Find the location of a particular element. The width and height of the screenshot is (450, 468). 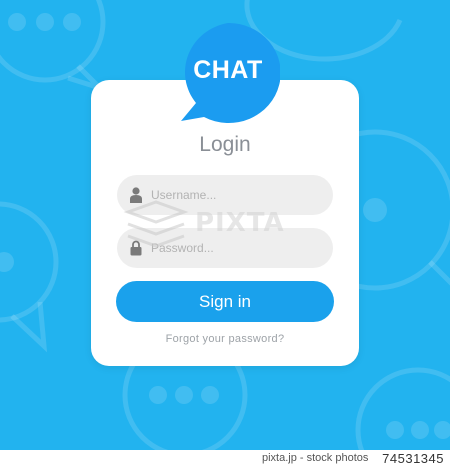

password-input is located at coordinates (236, 248).